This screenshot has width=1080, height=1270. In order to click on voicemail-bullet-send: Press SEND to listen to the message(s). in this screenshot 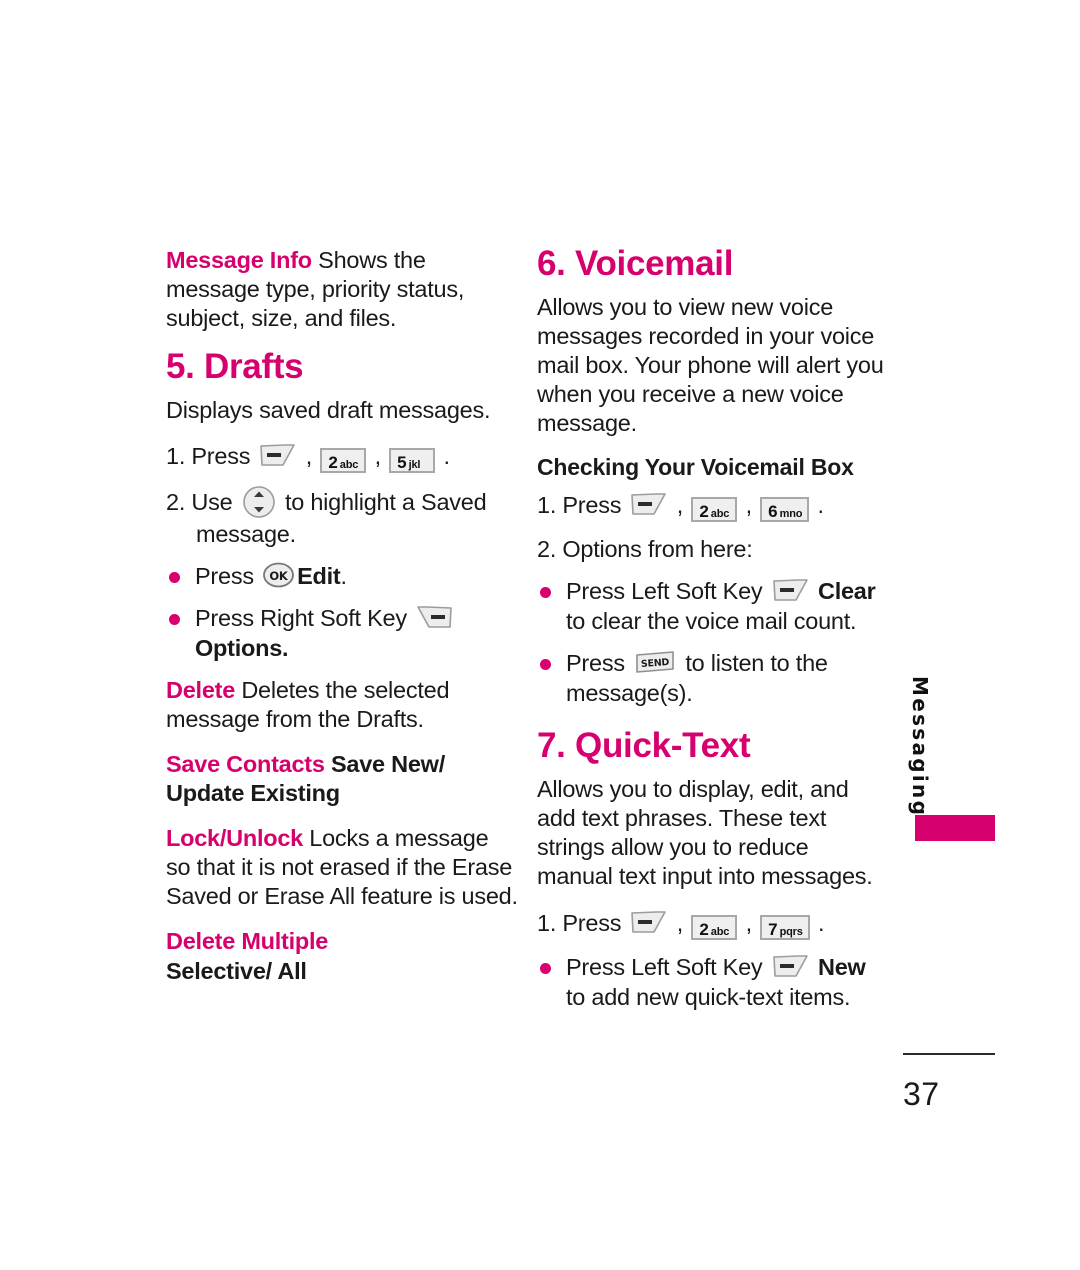, I will do `click(713, 678)`.